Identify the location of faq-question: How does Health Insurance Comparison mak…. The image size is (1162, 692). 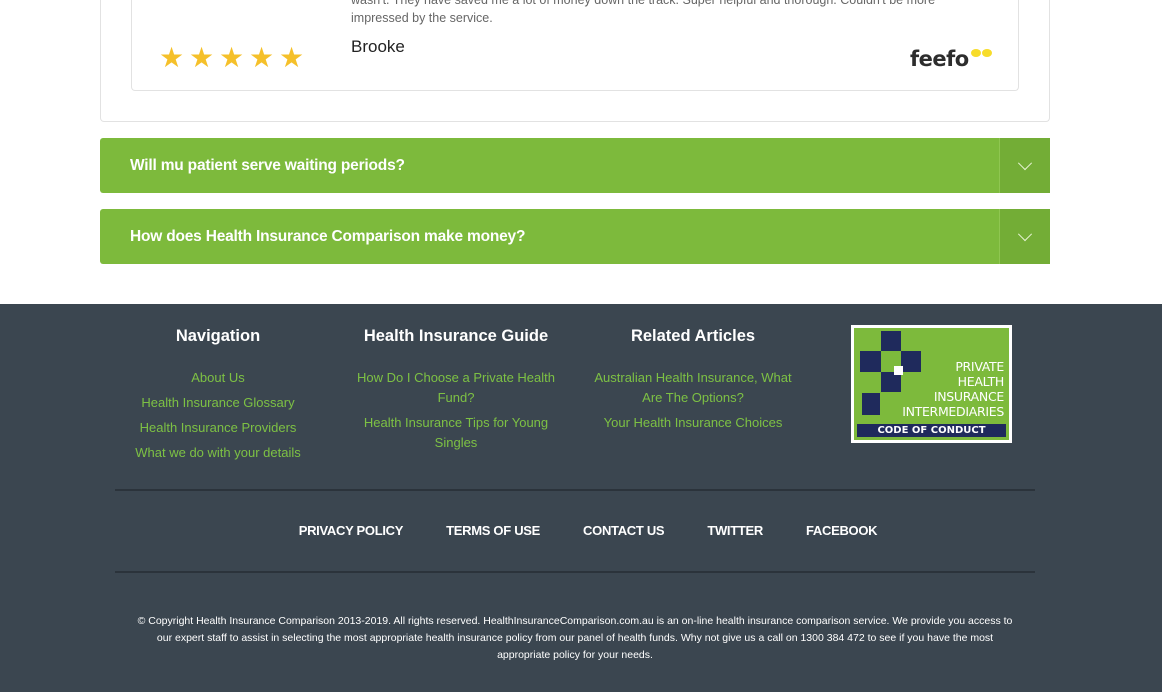
(328, 236).